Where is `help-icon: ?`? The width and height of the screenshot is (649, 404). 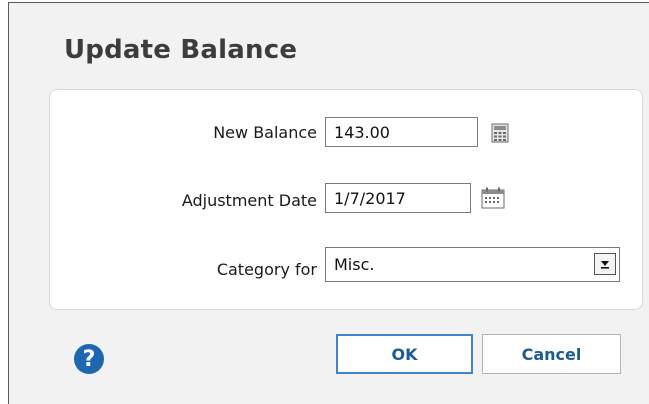
help-icon: ? is located at coordinates (89, 359).